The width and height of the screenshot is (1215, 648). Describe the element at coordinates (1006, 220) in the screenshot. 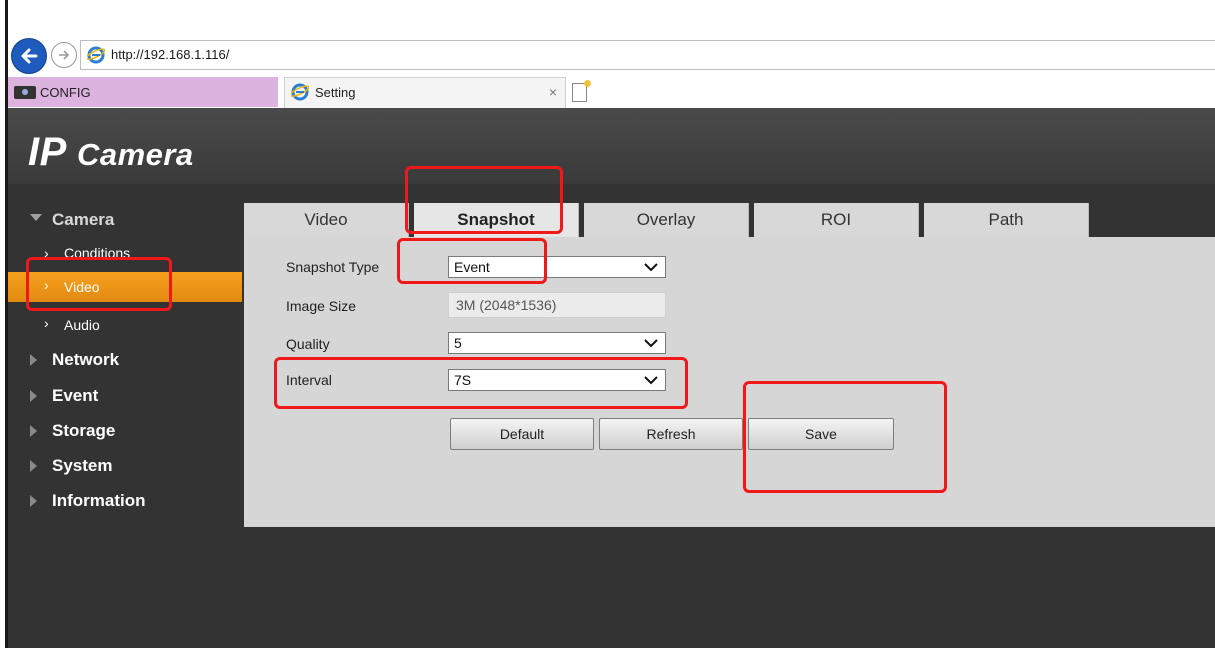

I see `tab-path: Path` at that location.